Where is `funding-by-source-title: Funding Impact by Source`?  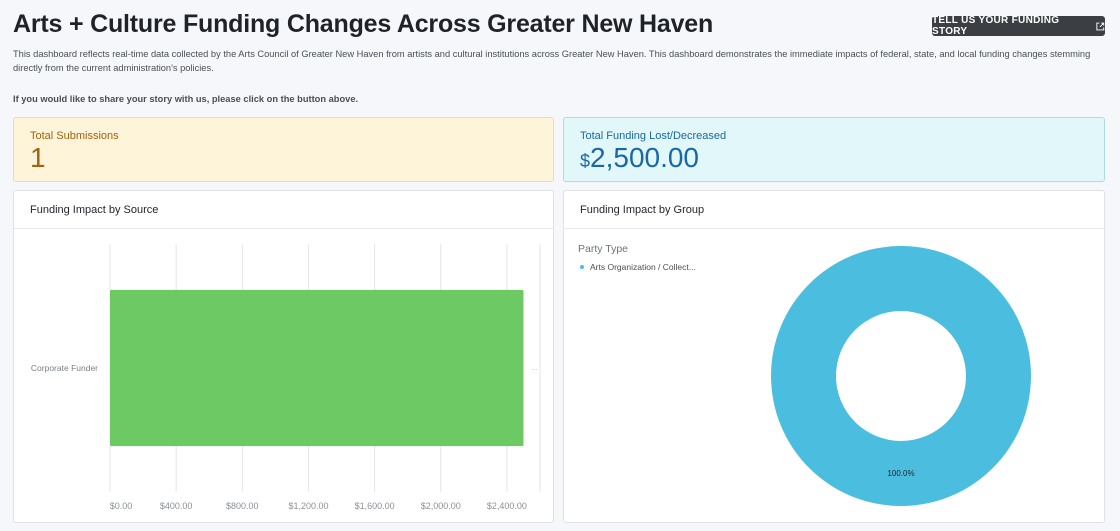
funding-by-source-title: Funding Impact by Source is located at coordinates (283, 210).